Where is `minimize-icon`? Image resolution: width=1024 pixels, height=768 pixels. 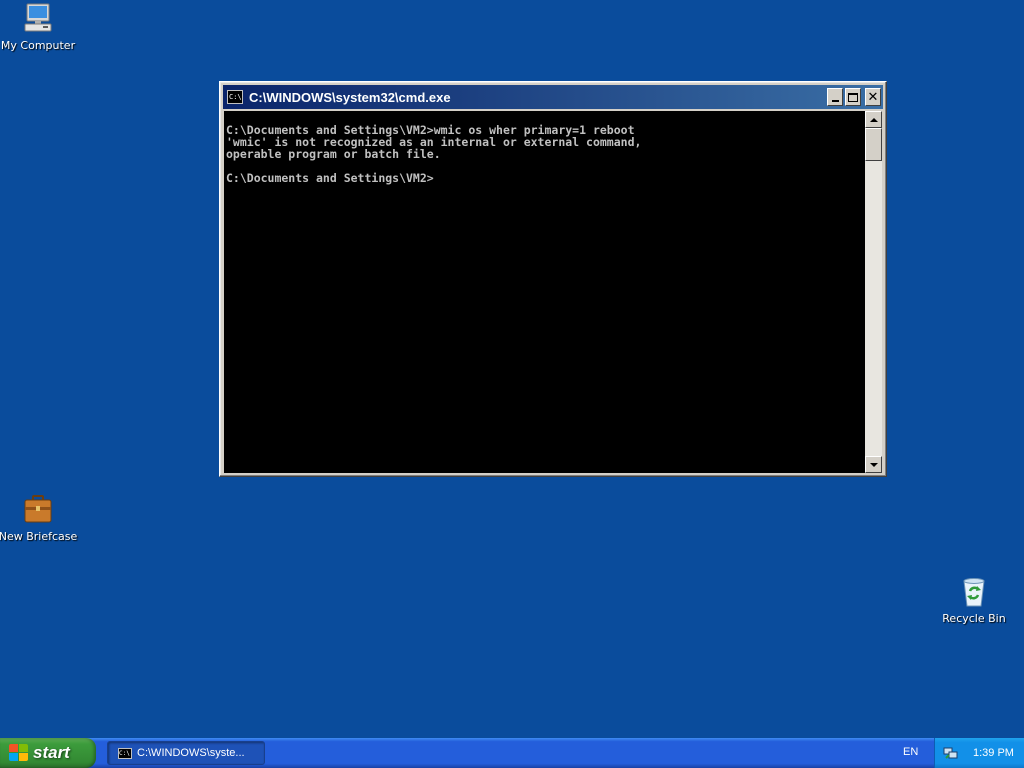 minimize-icon is located at coordinates (835, 101).